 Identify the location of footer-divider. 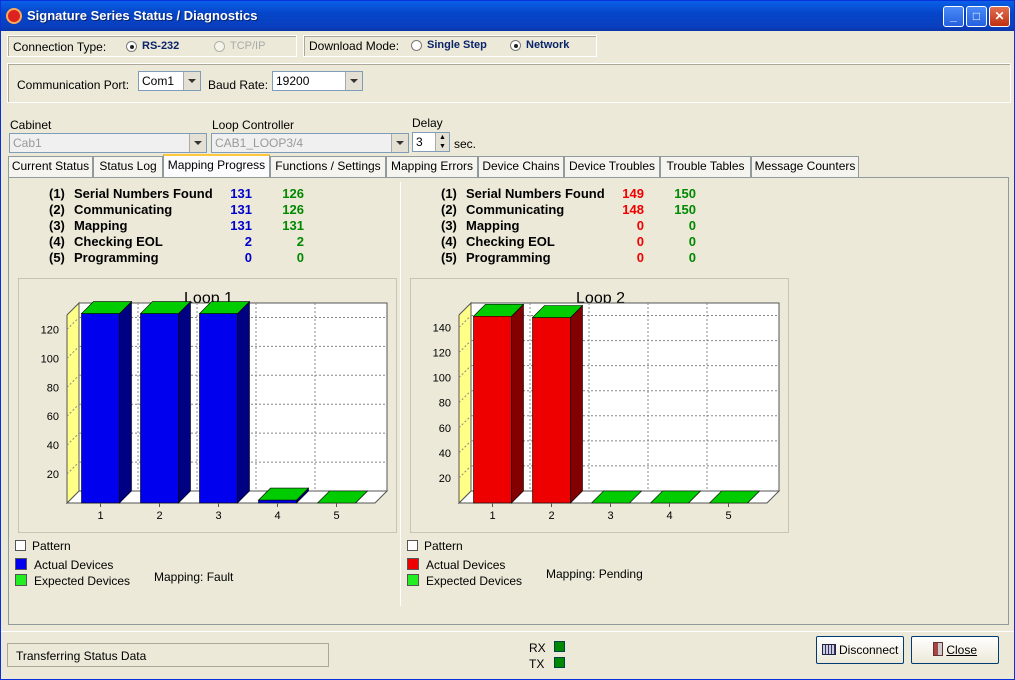
(507, 631).